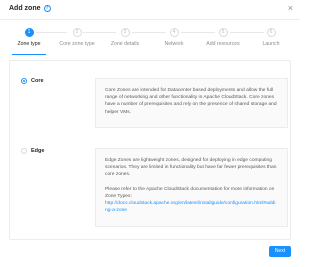 This screenshot has width=320, height=267. I want to click on step-number: 5, so click(223, 32).